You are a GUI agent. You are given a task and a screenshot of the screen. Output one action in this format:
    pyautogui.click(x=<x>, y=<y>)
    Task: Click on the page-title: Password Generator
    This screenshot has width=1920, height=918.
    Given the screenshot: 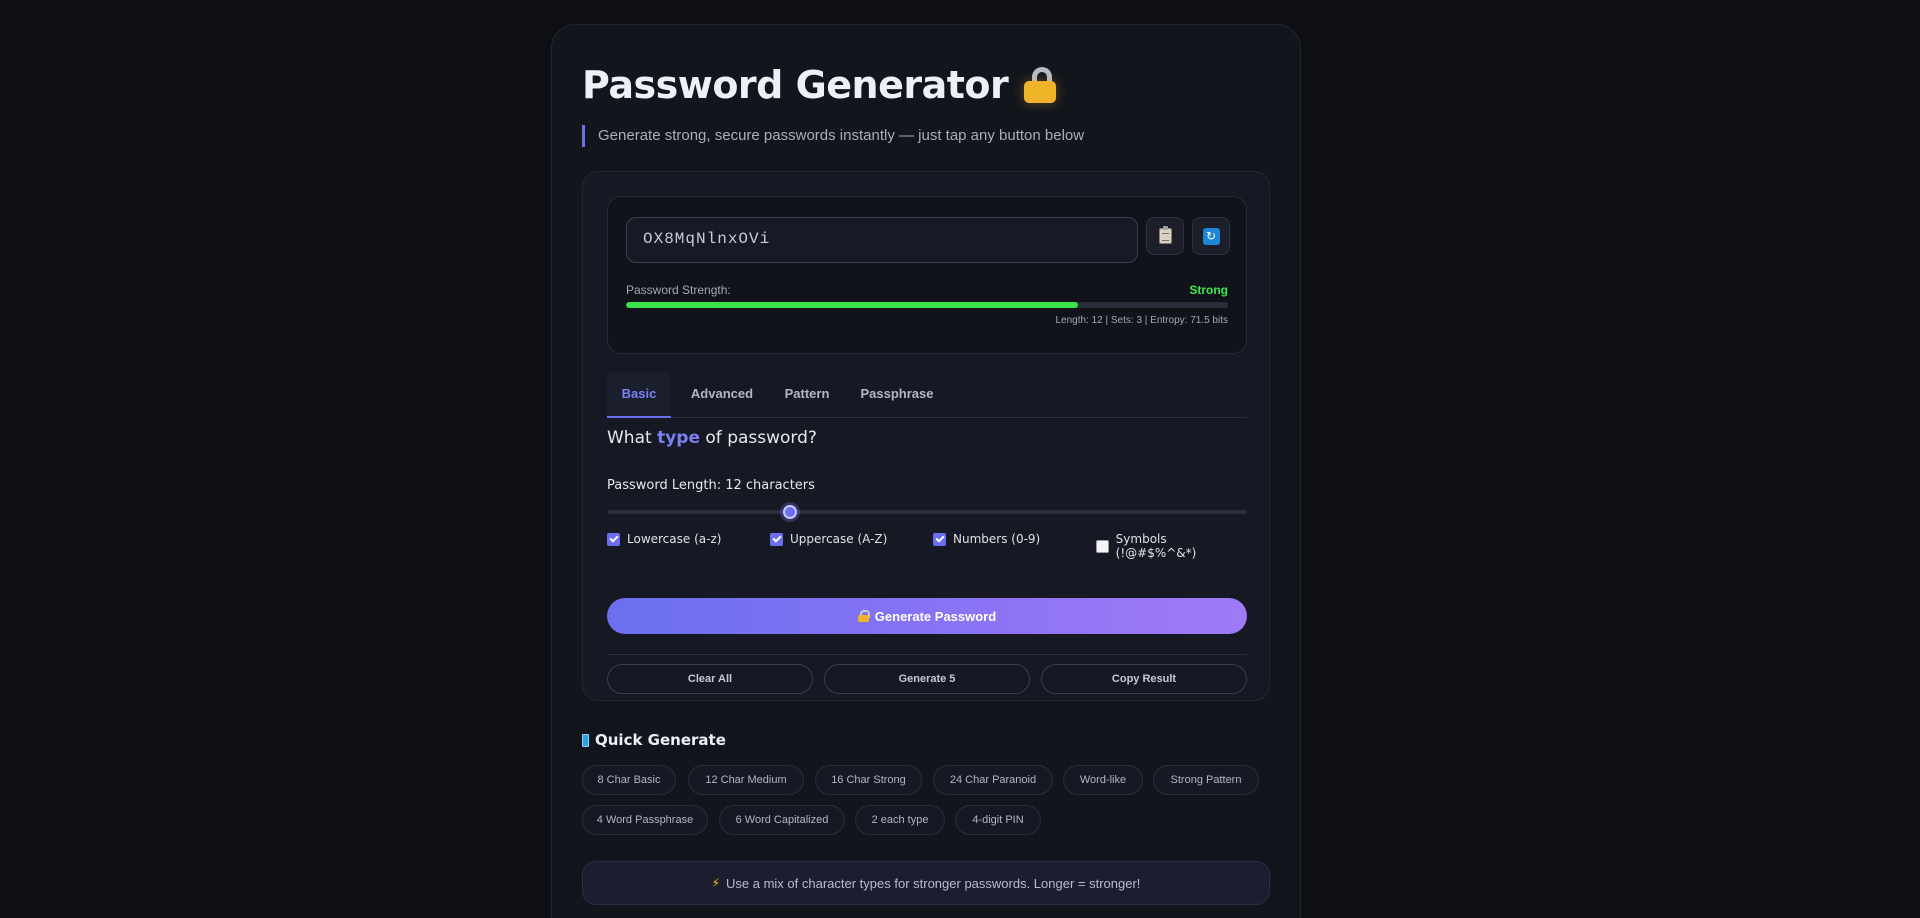 What is the action you would take?
    pyautogui.click(x=819, y=85)
    